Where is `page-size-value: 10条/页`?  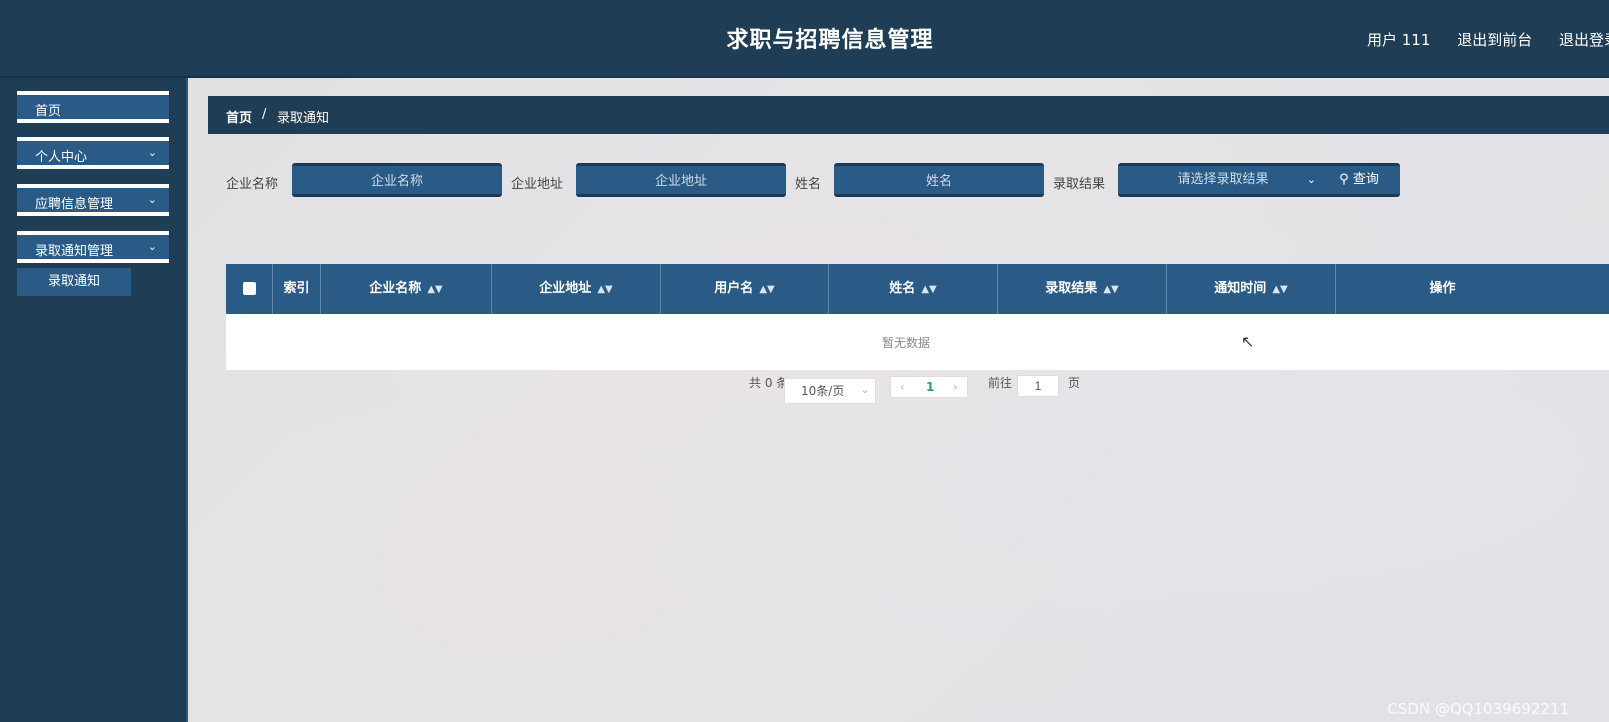 page-size-value: 10条/页 is located at coordinates (823, 391).